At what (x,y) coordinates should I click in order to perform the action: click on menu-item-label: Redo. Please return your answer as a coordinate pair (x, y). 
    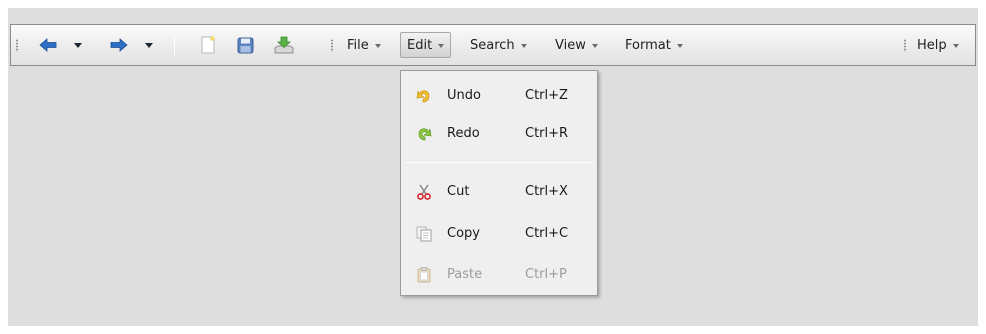
    Looking at the image, I should click on (463, 133).